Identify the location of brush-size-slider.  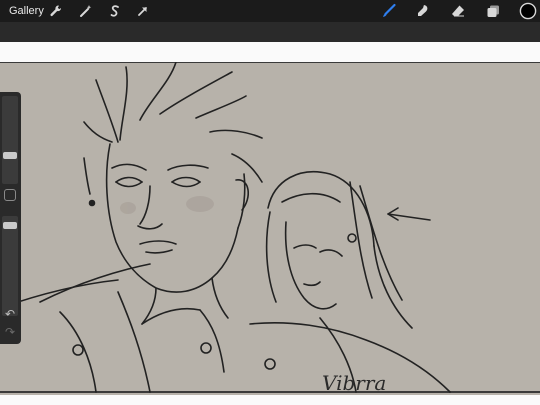
(10, 140).